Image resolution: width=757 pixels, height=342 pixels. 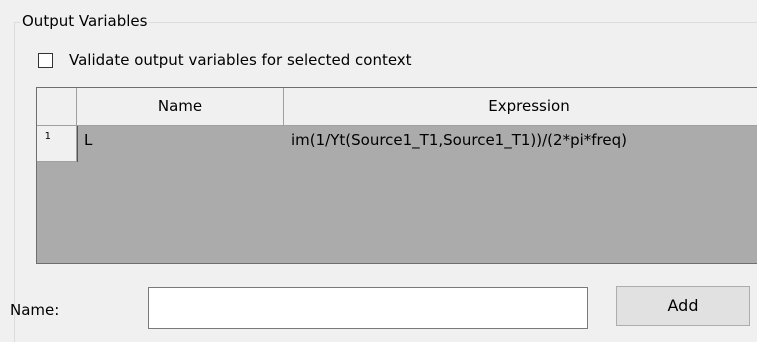 What do you see at coordinates (180, 106) in the screenshot?
I see `column-header-name: Name` at bounding box center [180, 106].